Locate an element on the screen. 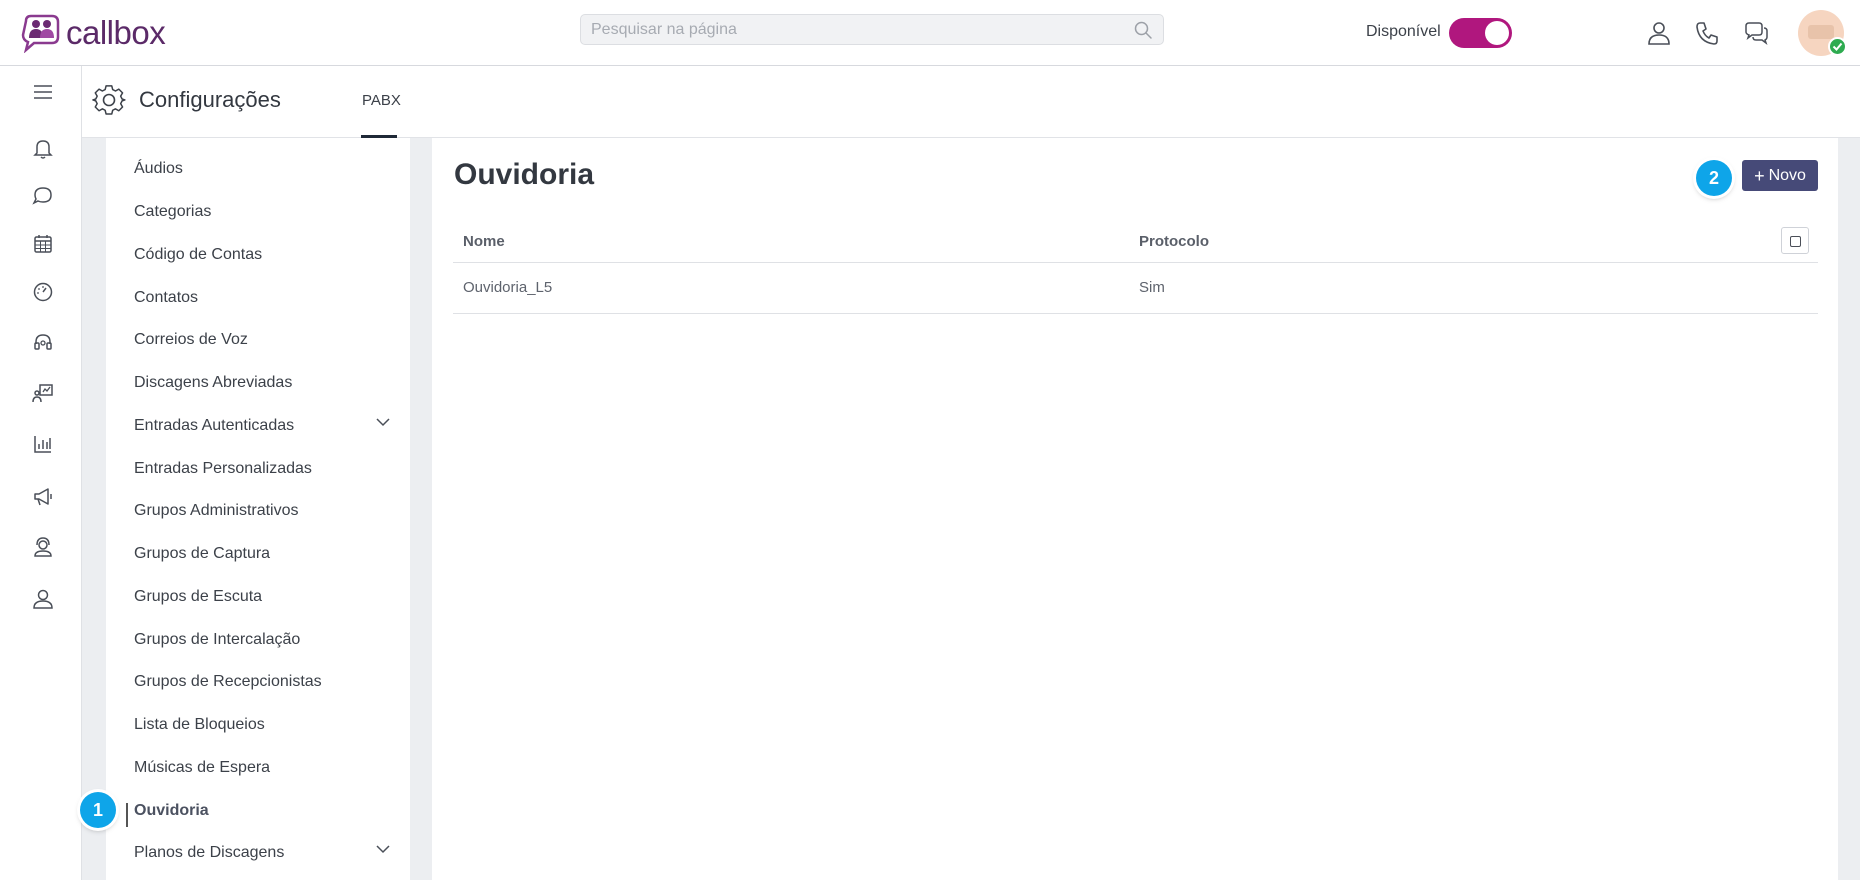 This screenshot has width=1860, height=880. plus-icon: + is located at coordinates (1759, 175).